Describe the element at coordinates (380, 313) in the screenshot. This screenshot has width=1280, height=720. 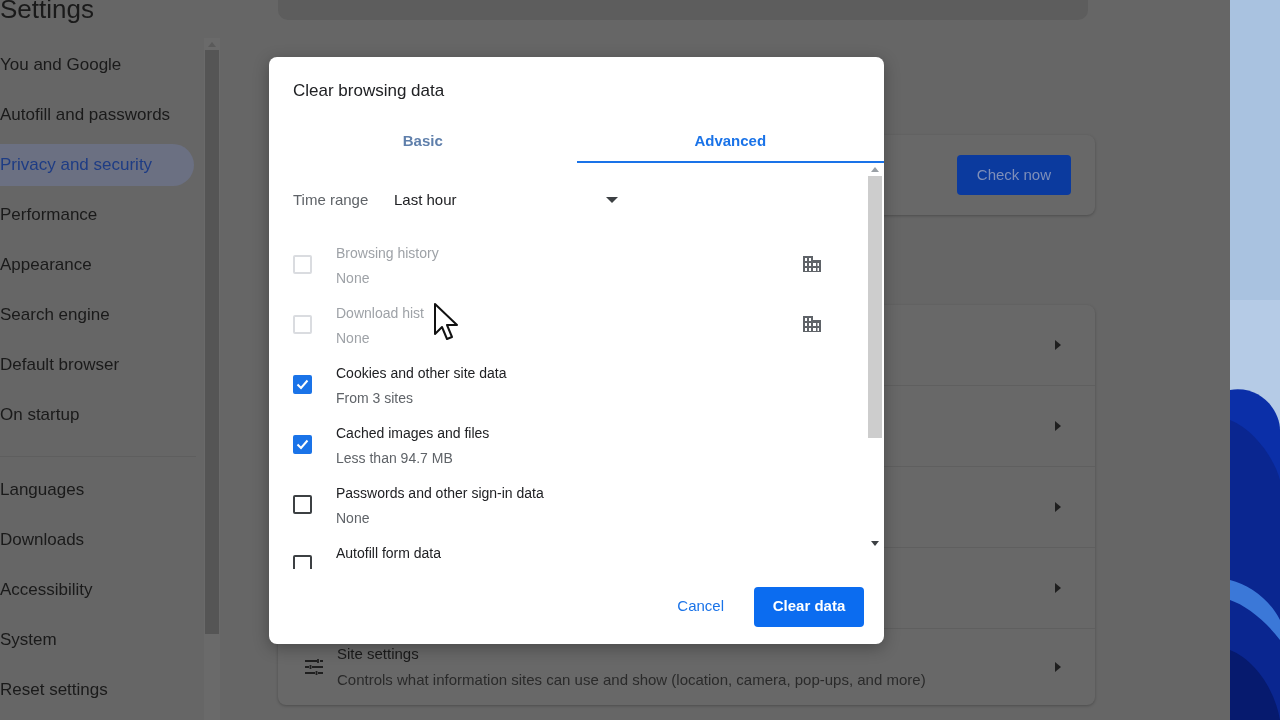
I see `data-type-label: Download hist` at that location.